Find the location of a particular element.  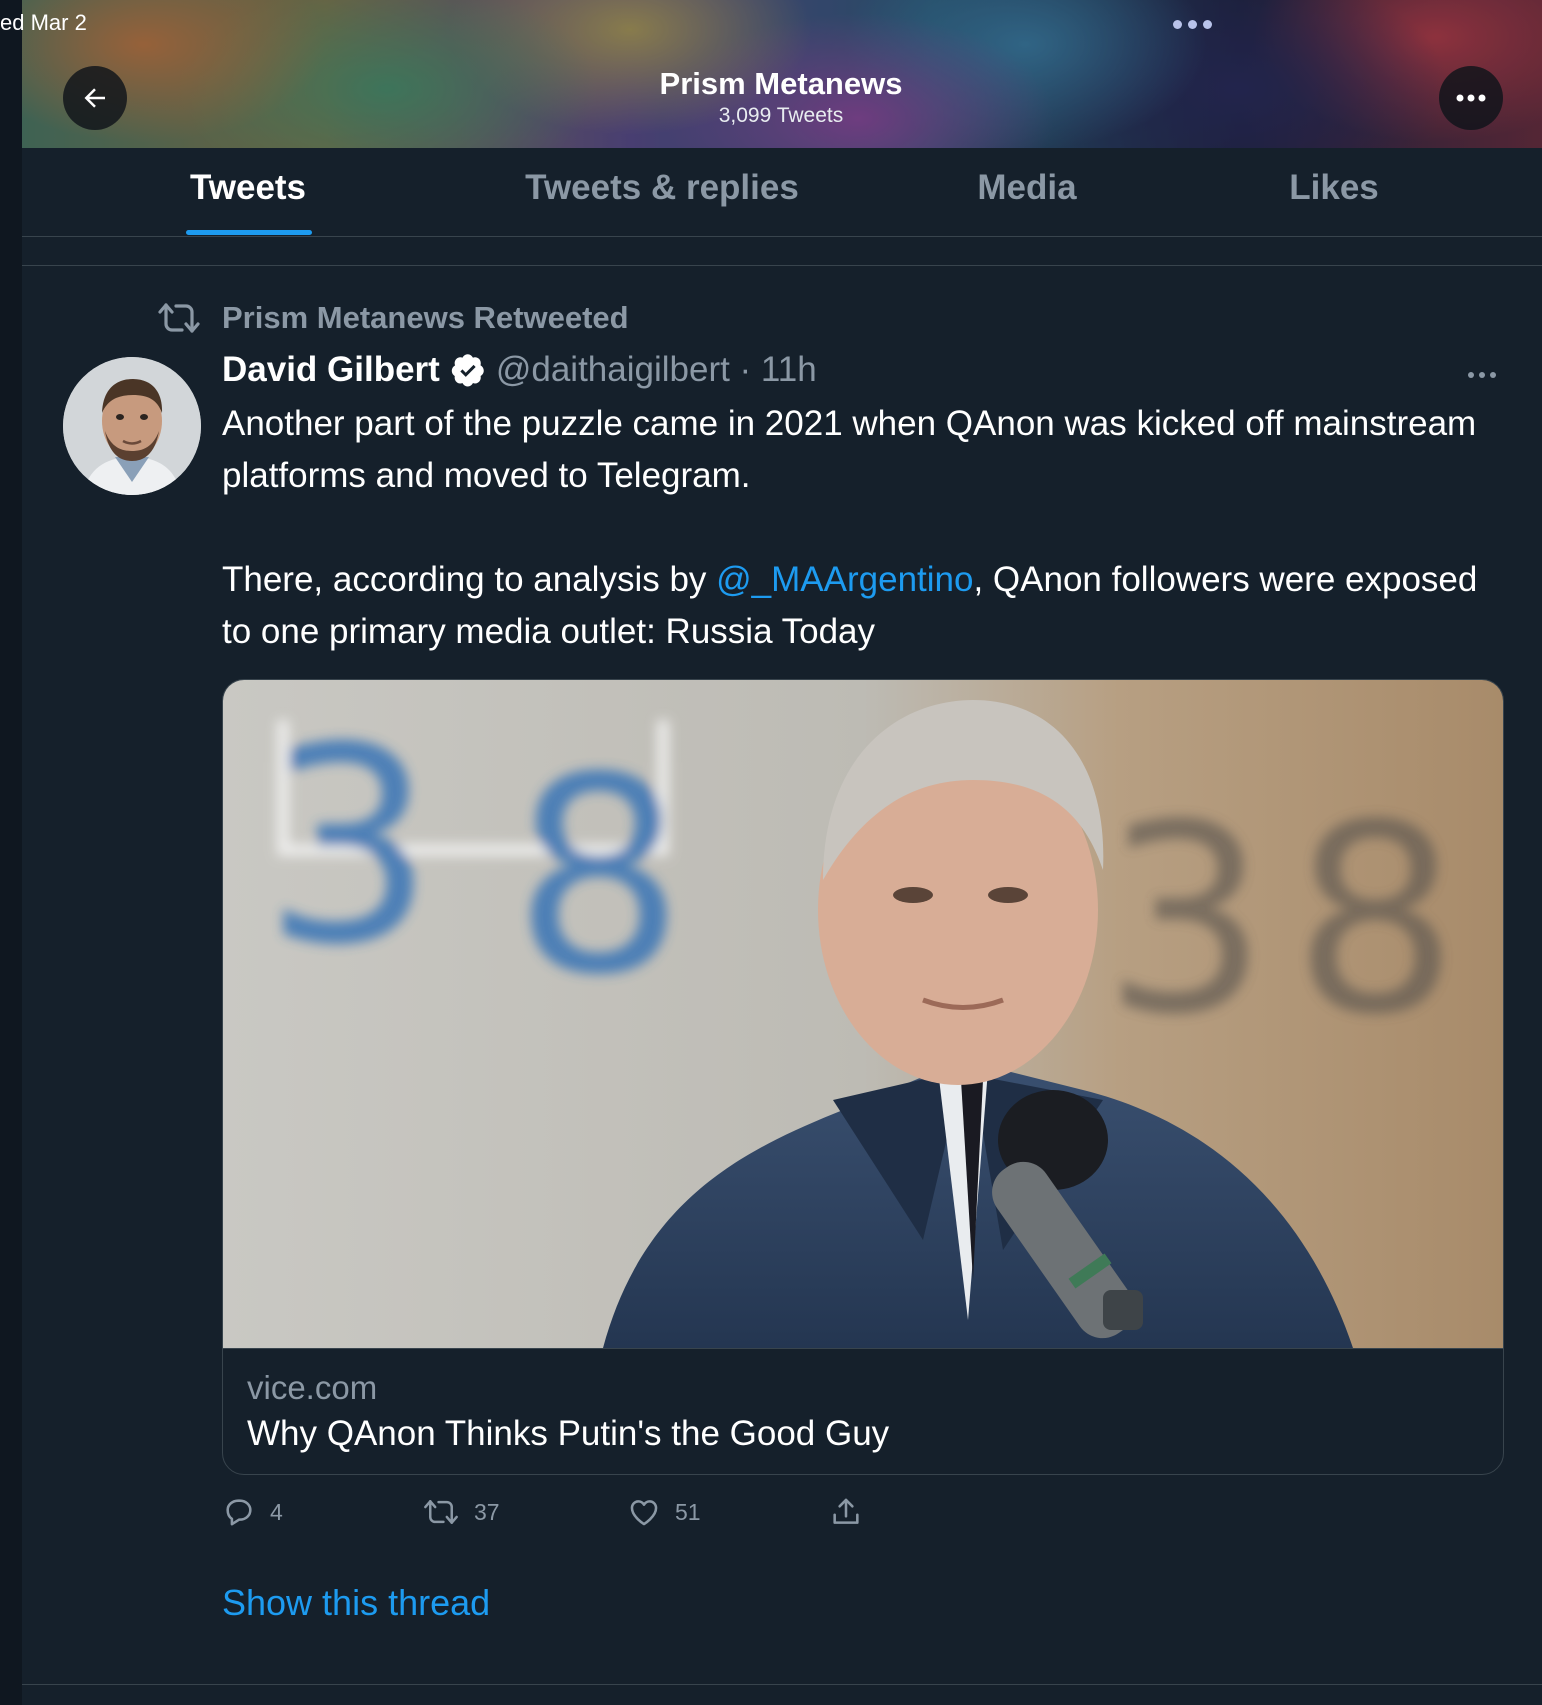

card-domain: vice.com is located at coordinates (312, 1387).